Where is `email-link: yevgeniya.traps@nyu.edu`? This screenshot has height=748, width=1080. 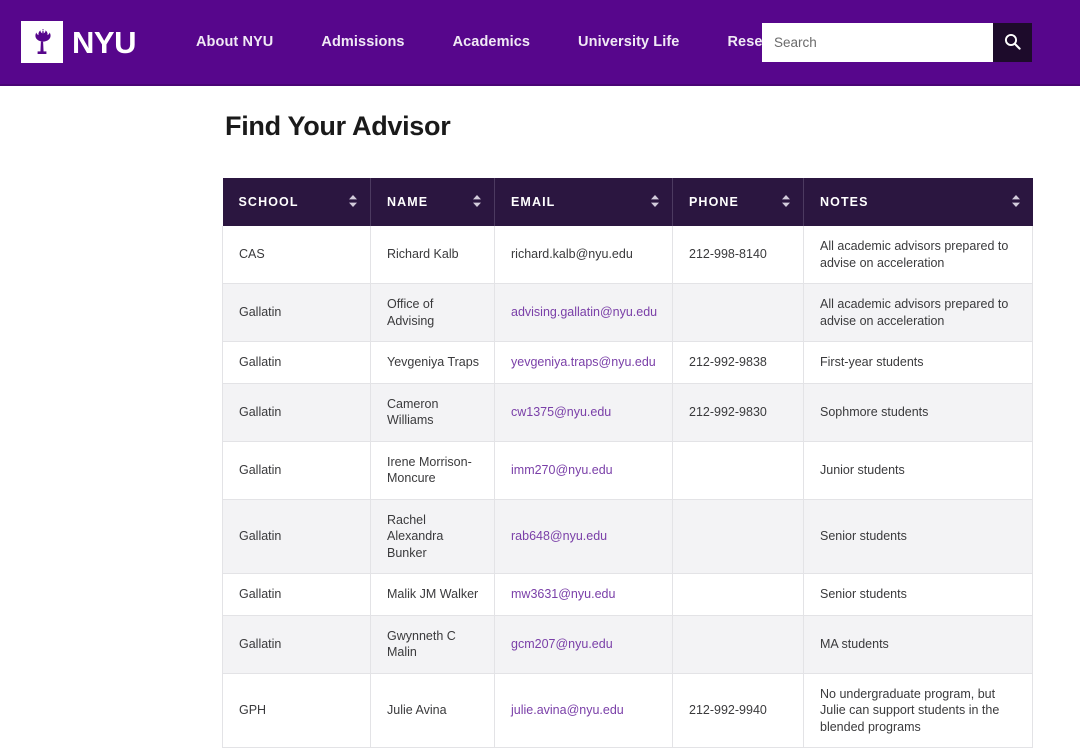 email-link: yevgeniya.traps@nyu.edu is located at coordinates (583, 362).